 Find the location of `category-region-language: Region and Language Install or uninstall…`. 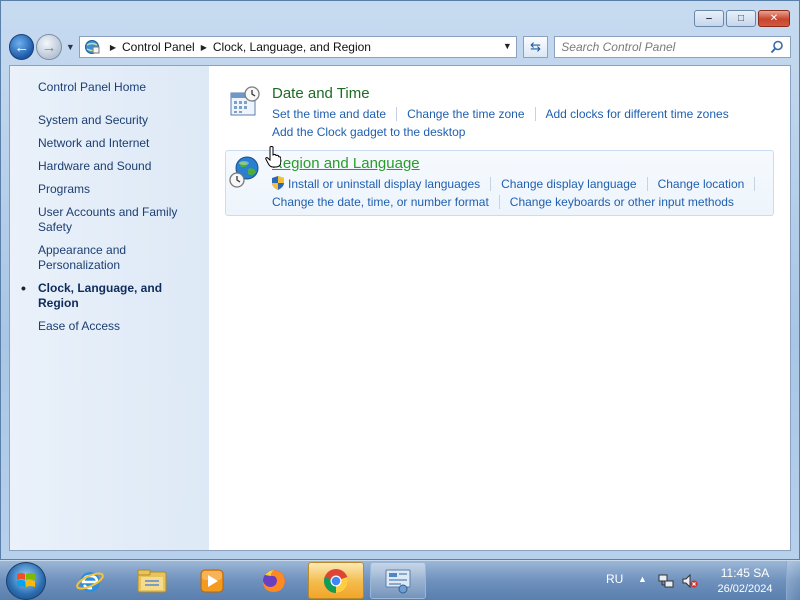

category-region-language: Region and Language Install or uninstall… is located at coordinates (499, 183).